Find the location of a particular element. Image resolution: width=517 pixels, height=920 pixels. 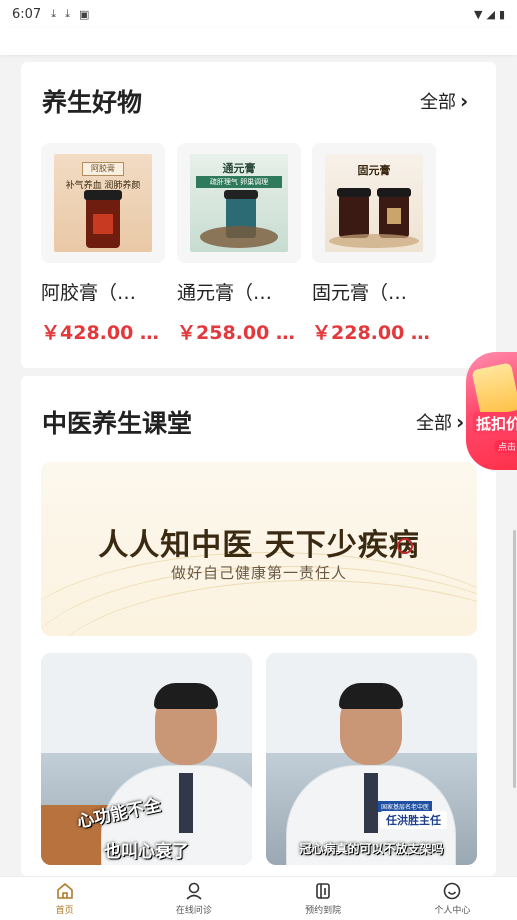

nav-home: 首页 is located at coordinates (64, 898).